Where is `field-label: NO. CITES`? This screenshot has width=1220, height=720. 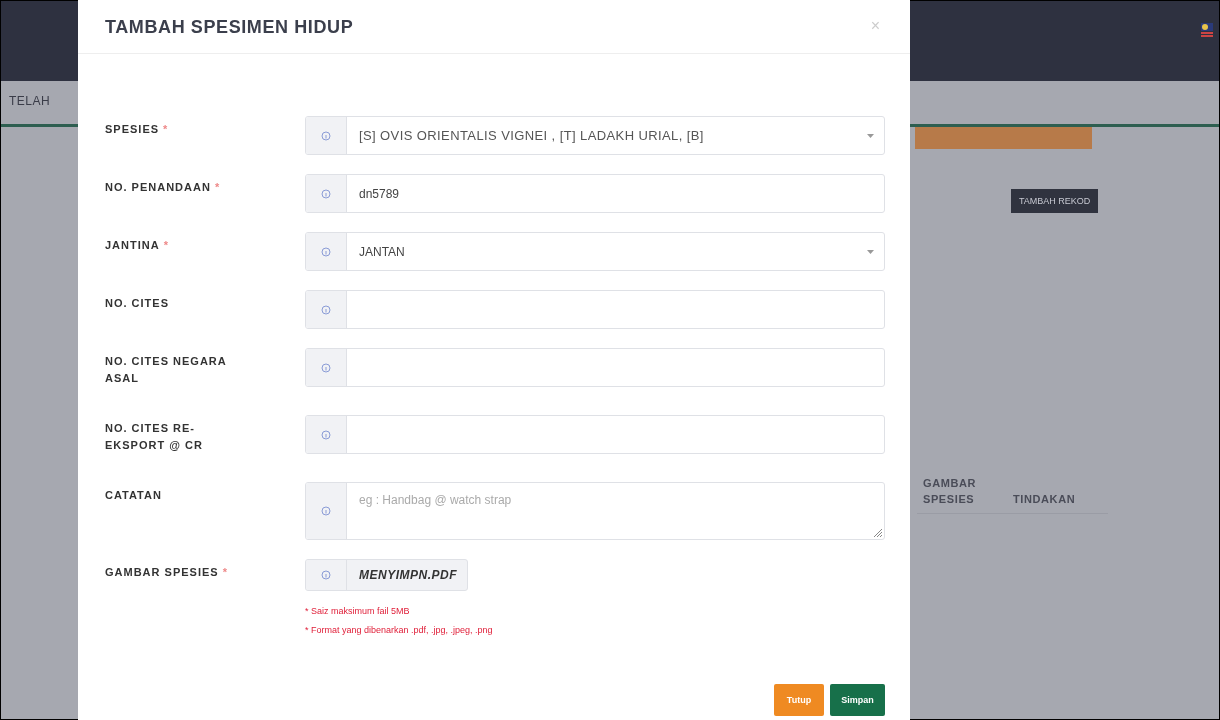 field-label: NO. CITES is located at coordinates (137, 303).